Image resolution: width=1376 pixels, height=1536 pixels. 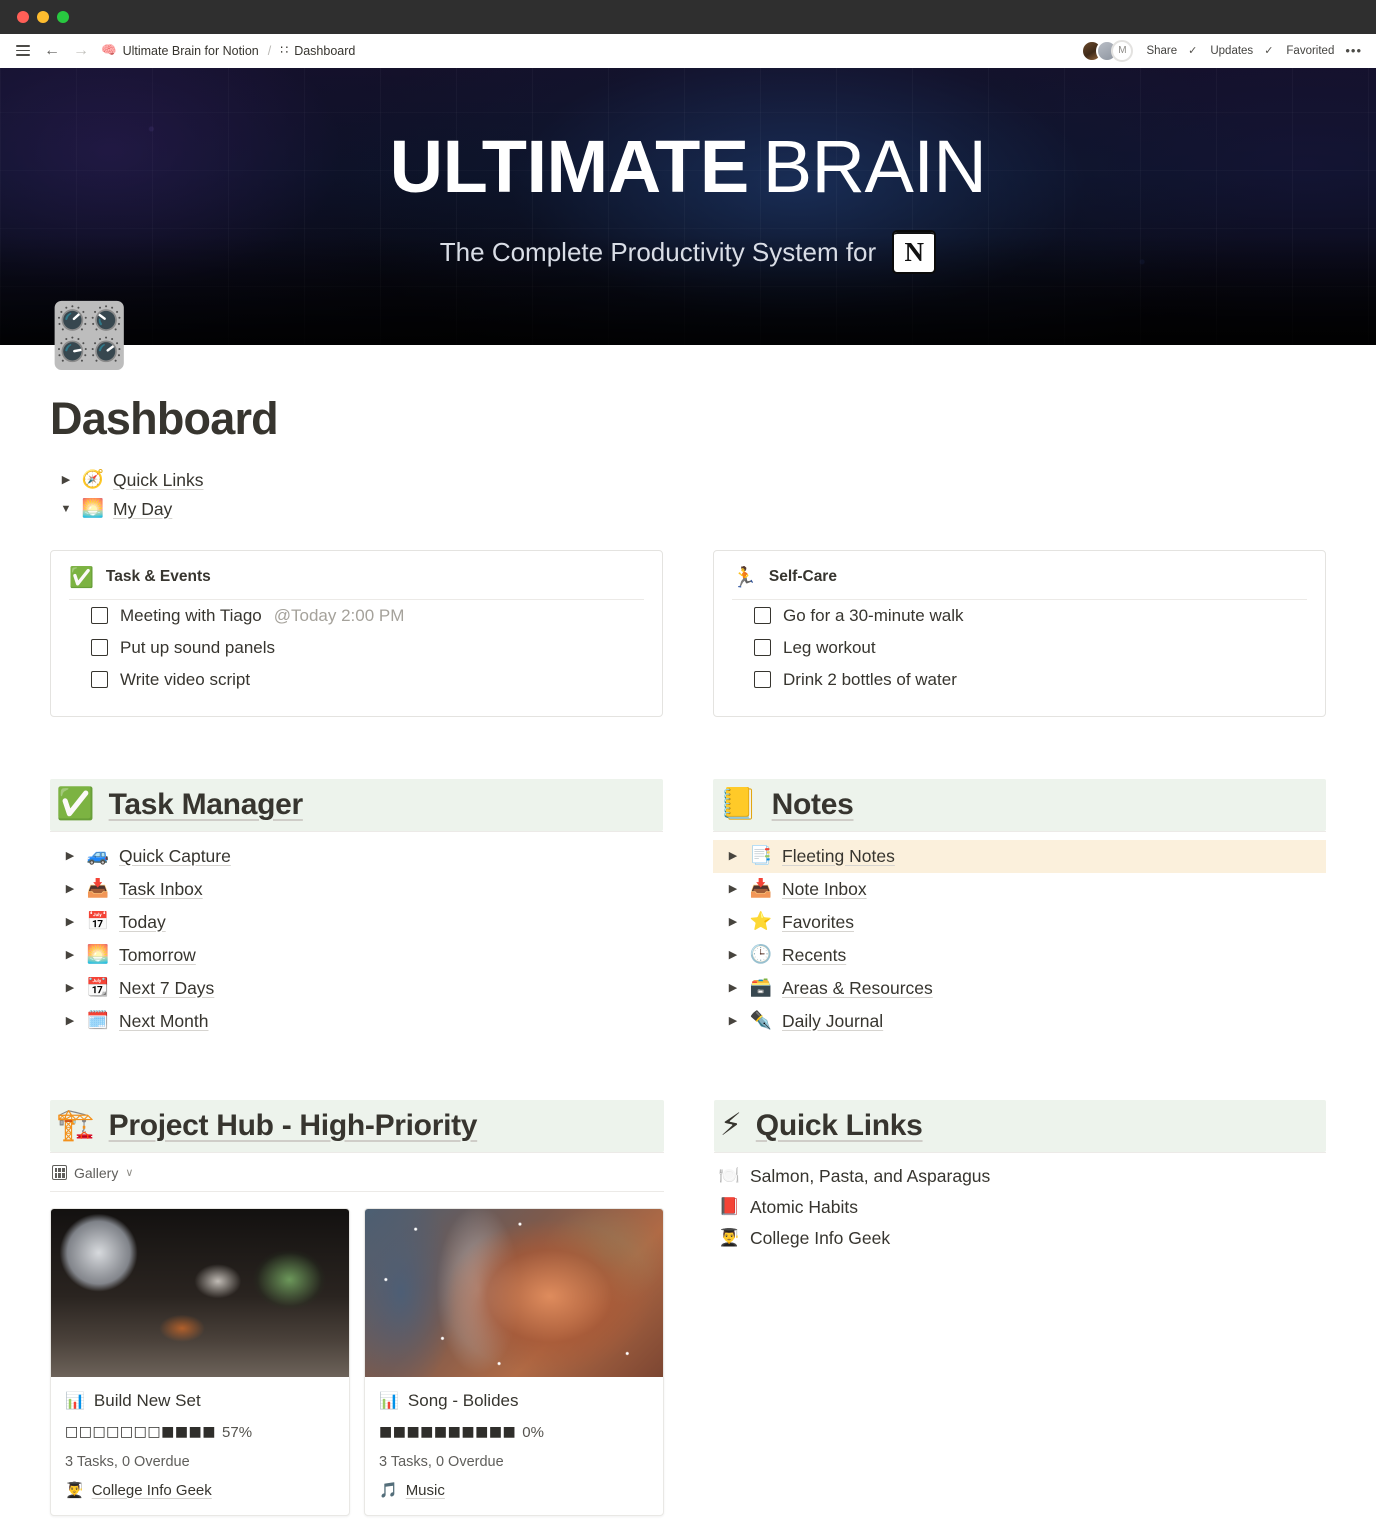 I want to click on card-tag-label: Music, so click(x=425, y=1490).